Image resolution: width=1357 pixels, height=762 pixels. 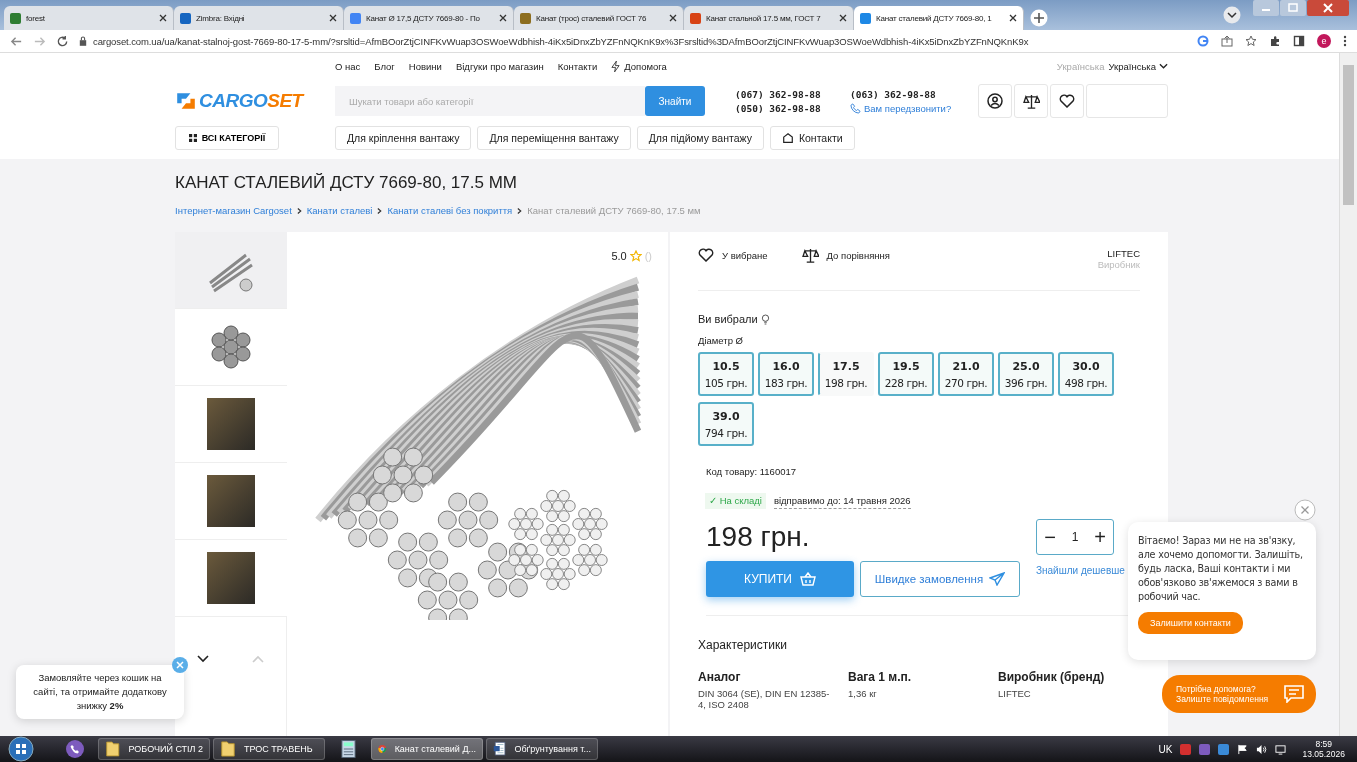 I want to click on logo-icon, so click(x=186, y=101).